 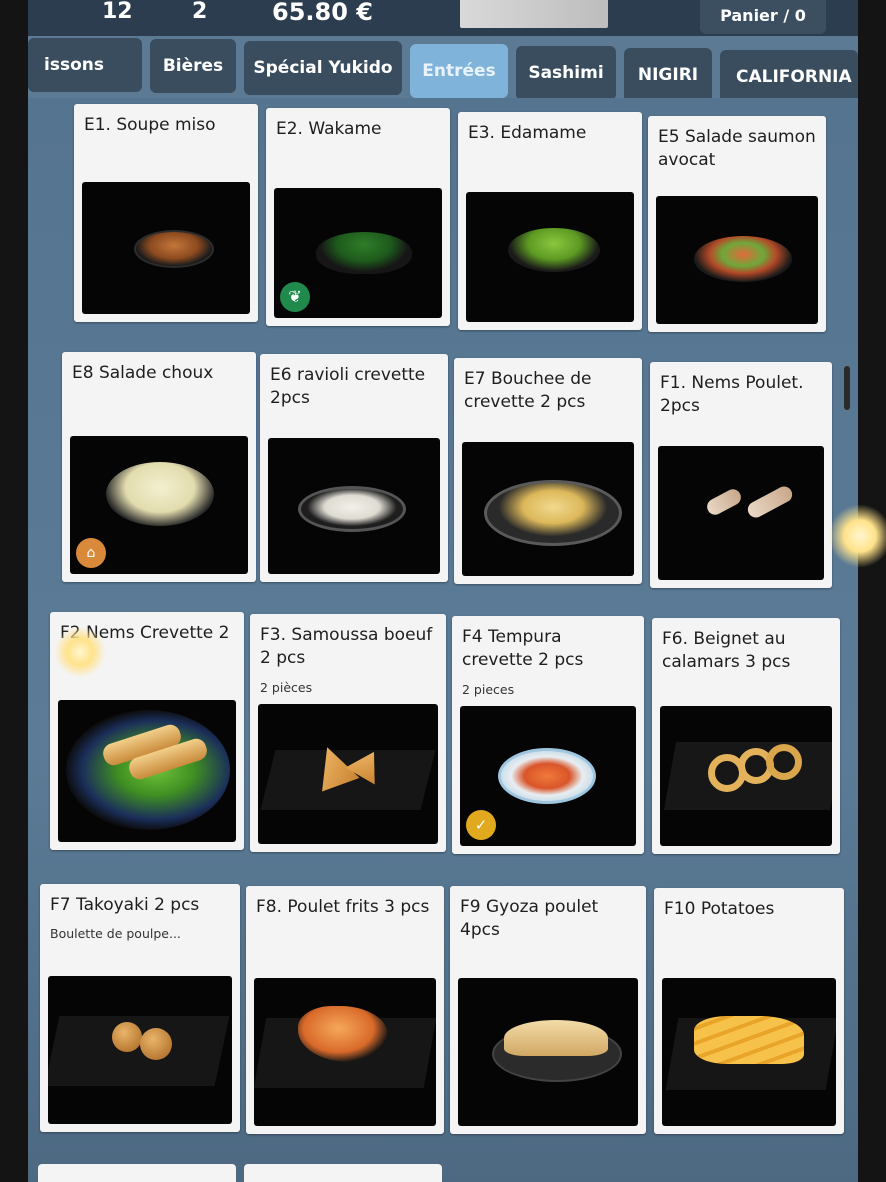 What do you see at coordinates (286, 687) in the screenshot?
I see `menu-item-subtitle: 2 pièces` at bounding box center [286, 687].